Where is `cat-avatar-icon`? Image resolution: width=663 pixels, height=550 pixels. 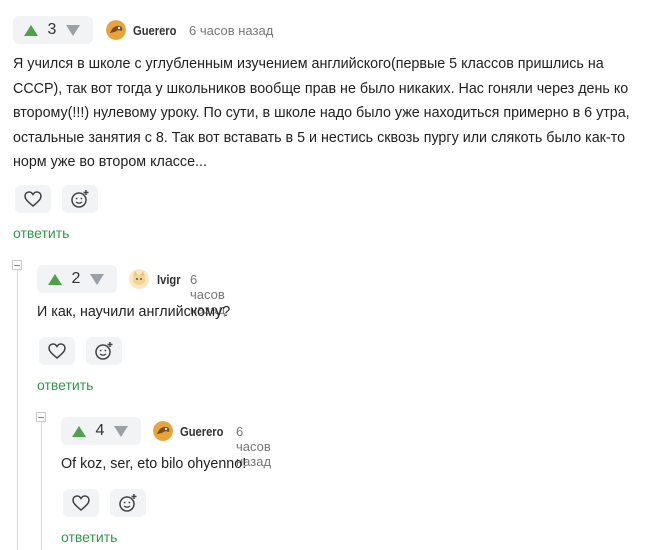
cat-avatar-icon is located at coordinates (139, 279).